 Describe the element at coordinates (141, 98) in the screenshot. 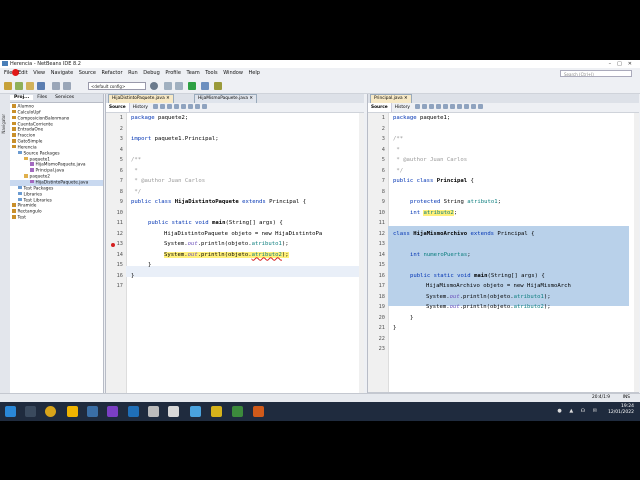

I see `tab-hijadistintopaquete: HijaDistintoPaquete.java ✕` at that location.